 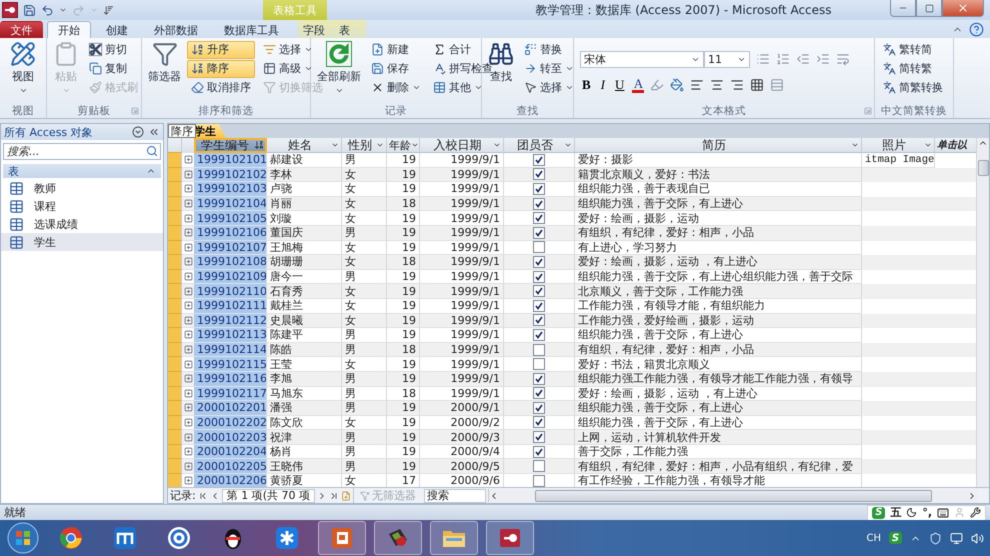 What do you see at coordinates (963, 8) in the screenshot?
I see `close-button` at bounding box center [963, 8].